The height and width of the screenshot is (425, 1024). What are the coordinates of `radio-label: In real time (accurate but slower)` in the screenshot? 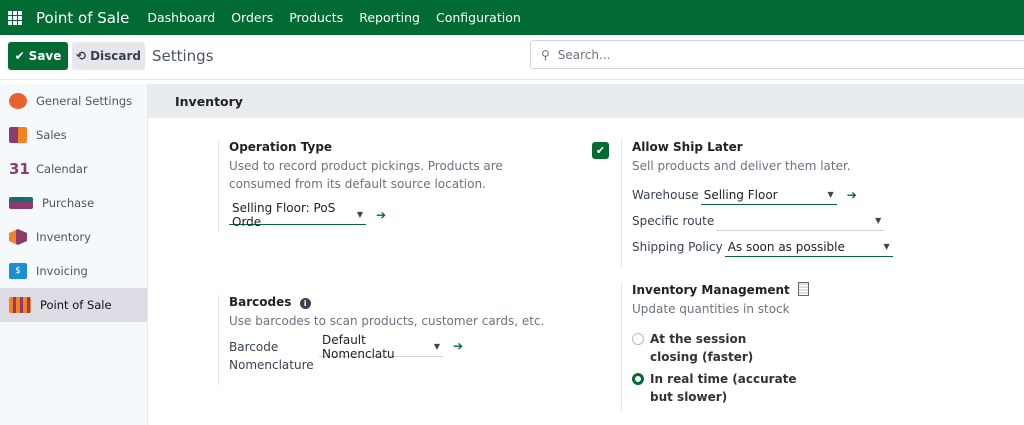 It's located at (723, 388).